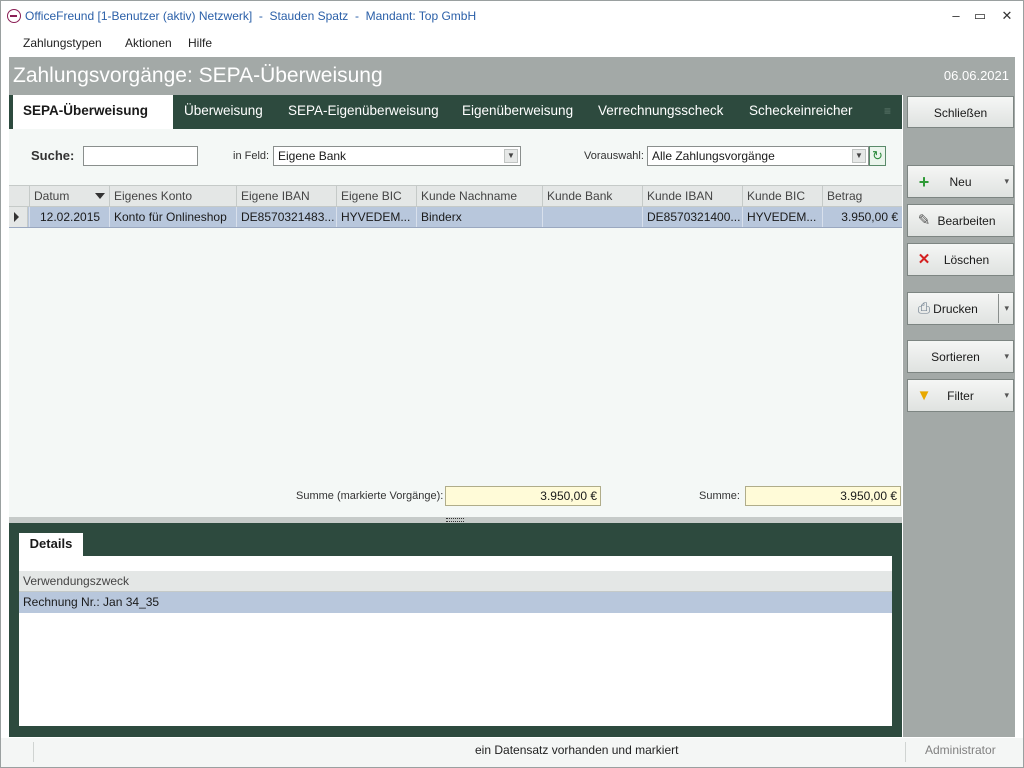 This screenshot has height=768, width=1024. What do you see at coordinates (1007, 16) in the screenshot?
I see `close-window-button: ✕` at bounding box center [1007, 16].